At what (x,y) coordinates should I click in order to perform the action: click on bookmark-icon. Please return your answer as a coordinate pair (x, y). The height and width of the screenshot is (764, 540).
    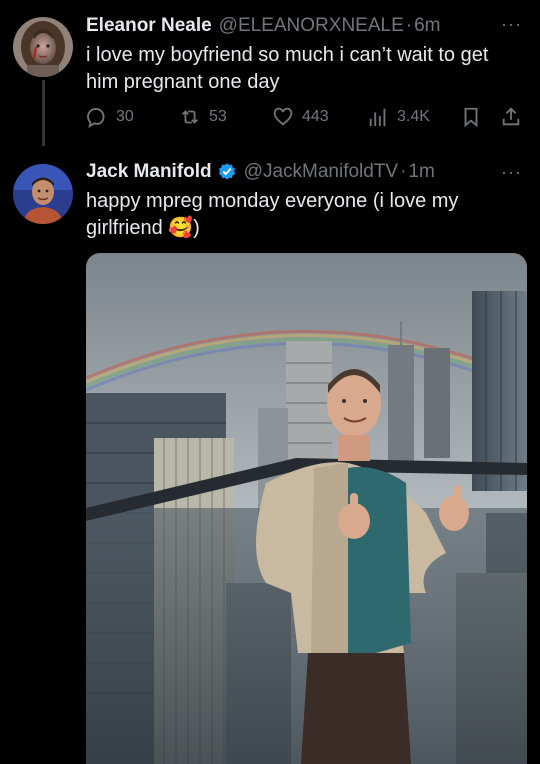
    Looking at the image, I should click on (471, 117).